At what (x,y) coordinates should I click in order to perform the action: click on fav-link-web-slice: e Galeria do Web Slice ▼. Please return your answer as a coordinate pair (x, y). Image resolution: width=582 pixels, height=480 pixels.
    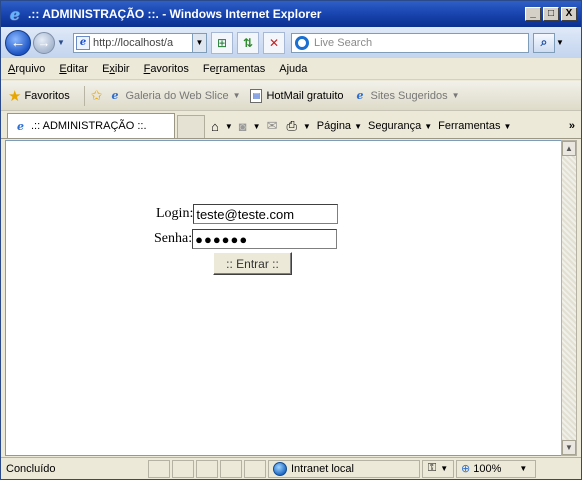
    Looking at the image, I should click on (174, 95).